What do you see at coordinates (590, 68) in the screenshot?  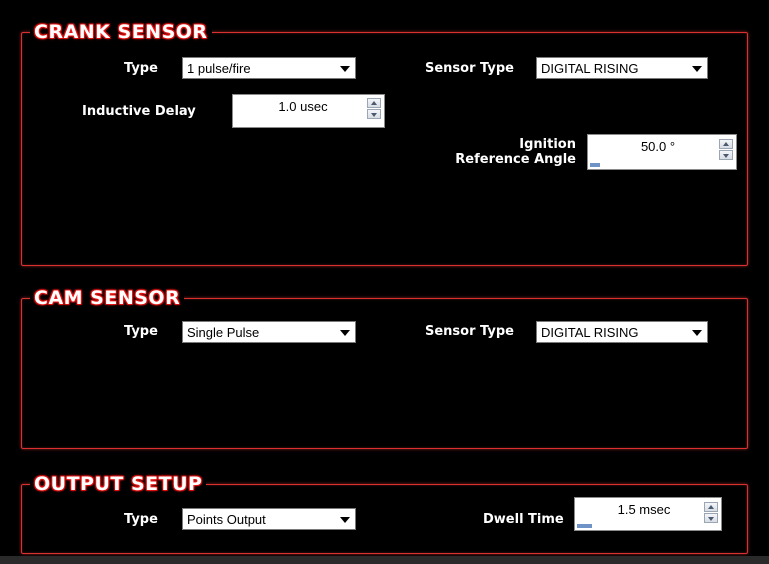 I see `crank-sensor-type-value: DIGITAL RISING` at bounding box center [590, 68].